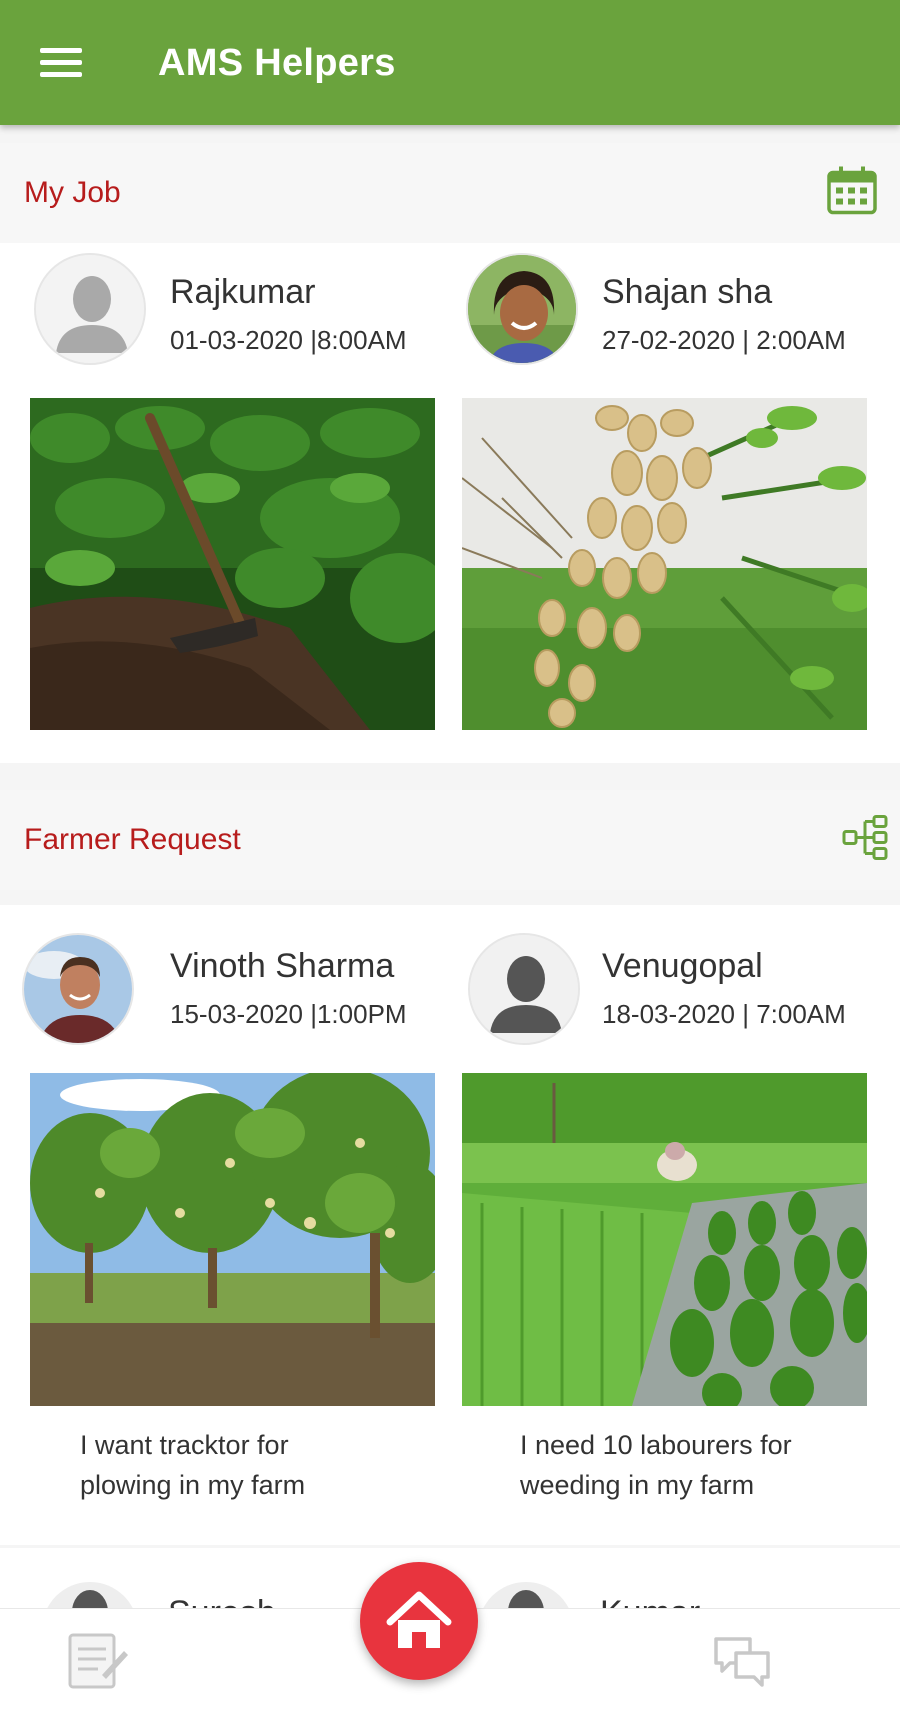 The height and width of the screenshot is (1720, 900). What do you see at coordinates (687, 292) in the screenshot?
I see `job-person-name: Shajan sha` at bounding box center [687, 292].